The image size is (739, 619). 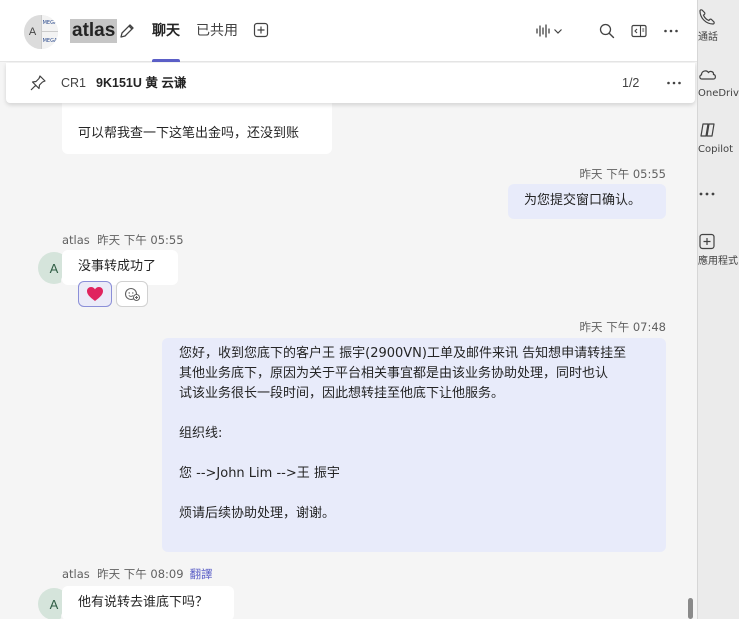 I want to click on message-bubble-incoming: 他有说转去谁底下吗？, so click(x=148, y=602).